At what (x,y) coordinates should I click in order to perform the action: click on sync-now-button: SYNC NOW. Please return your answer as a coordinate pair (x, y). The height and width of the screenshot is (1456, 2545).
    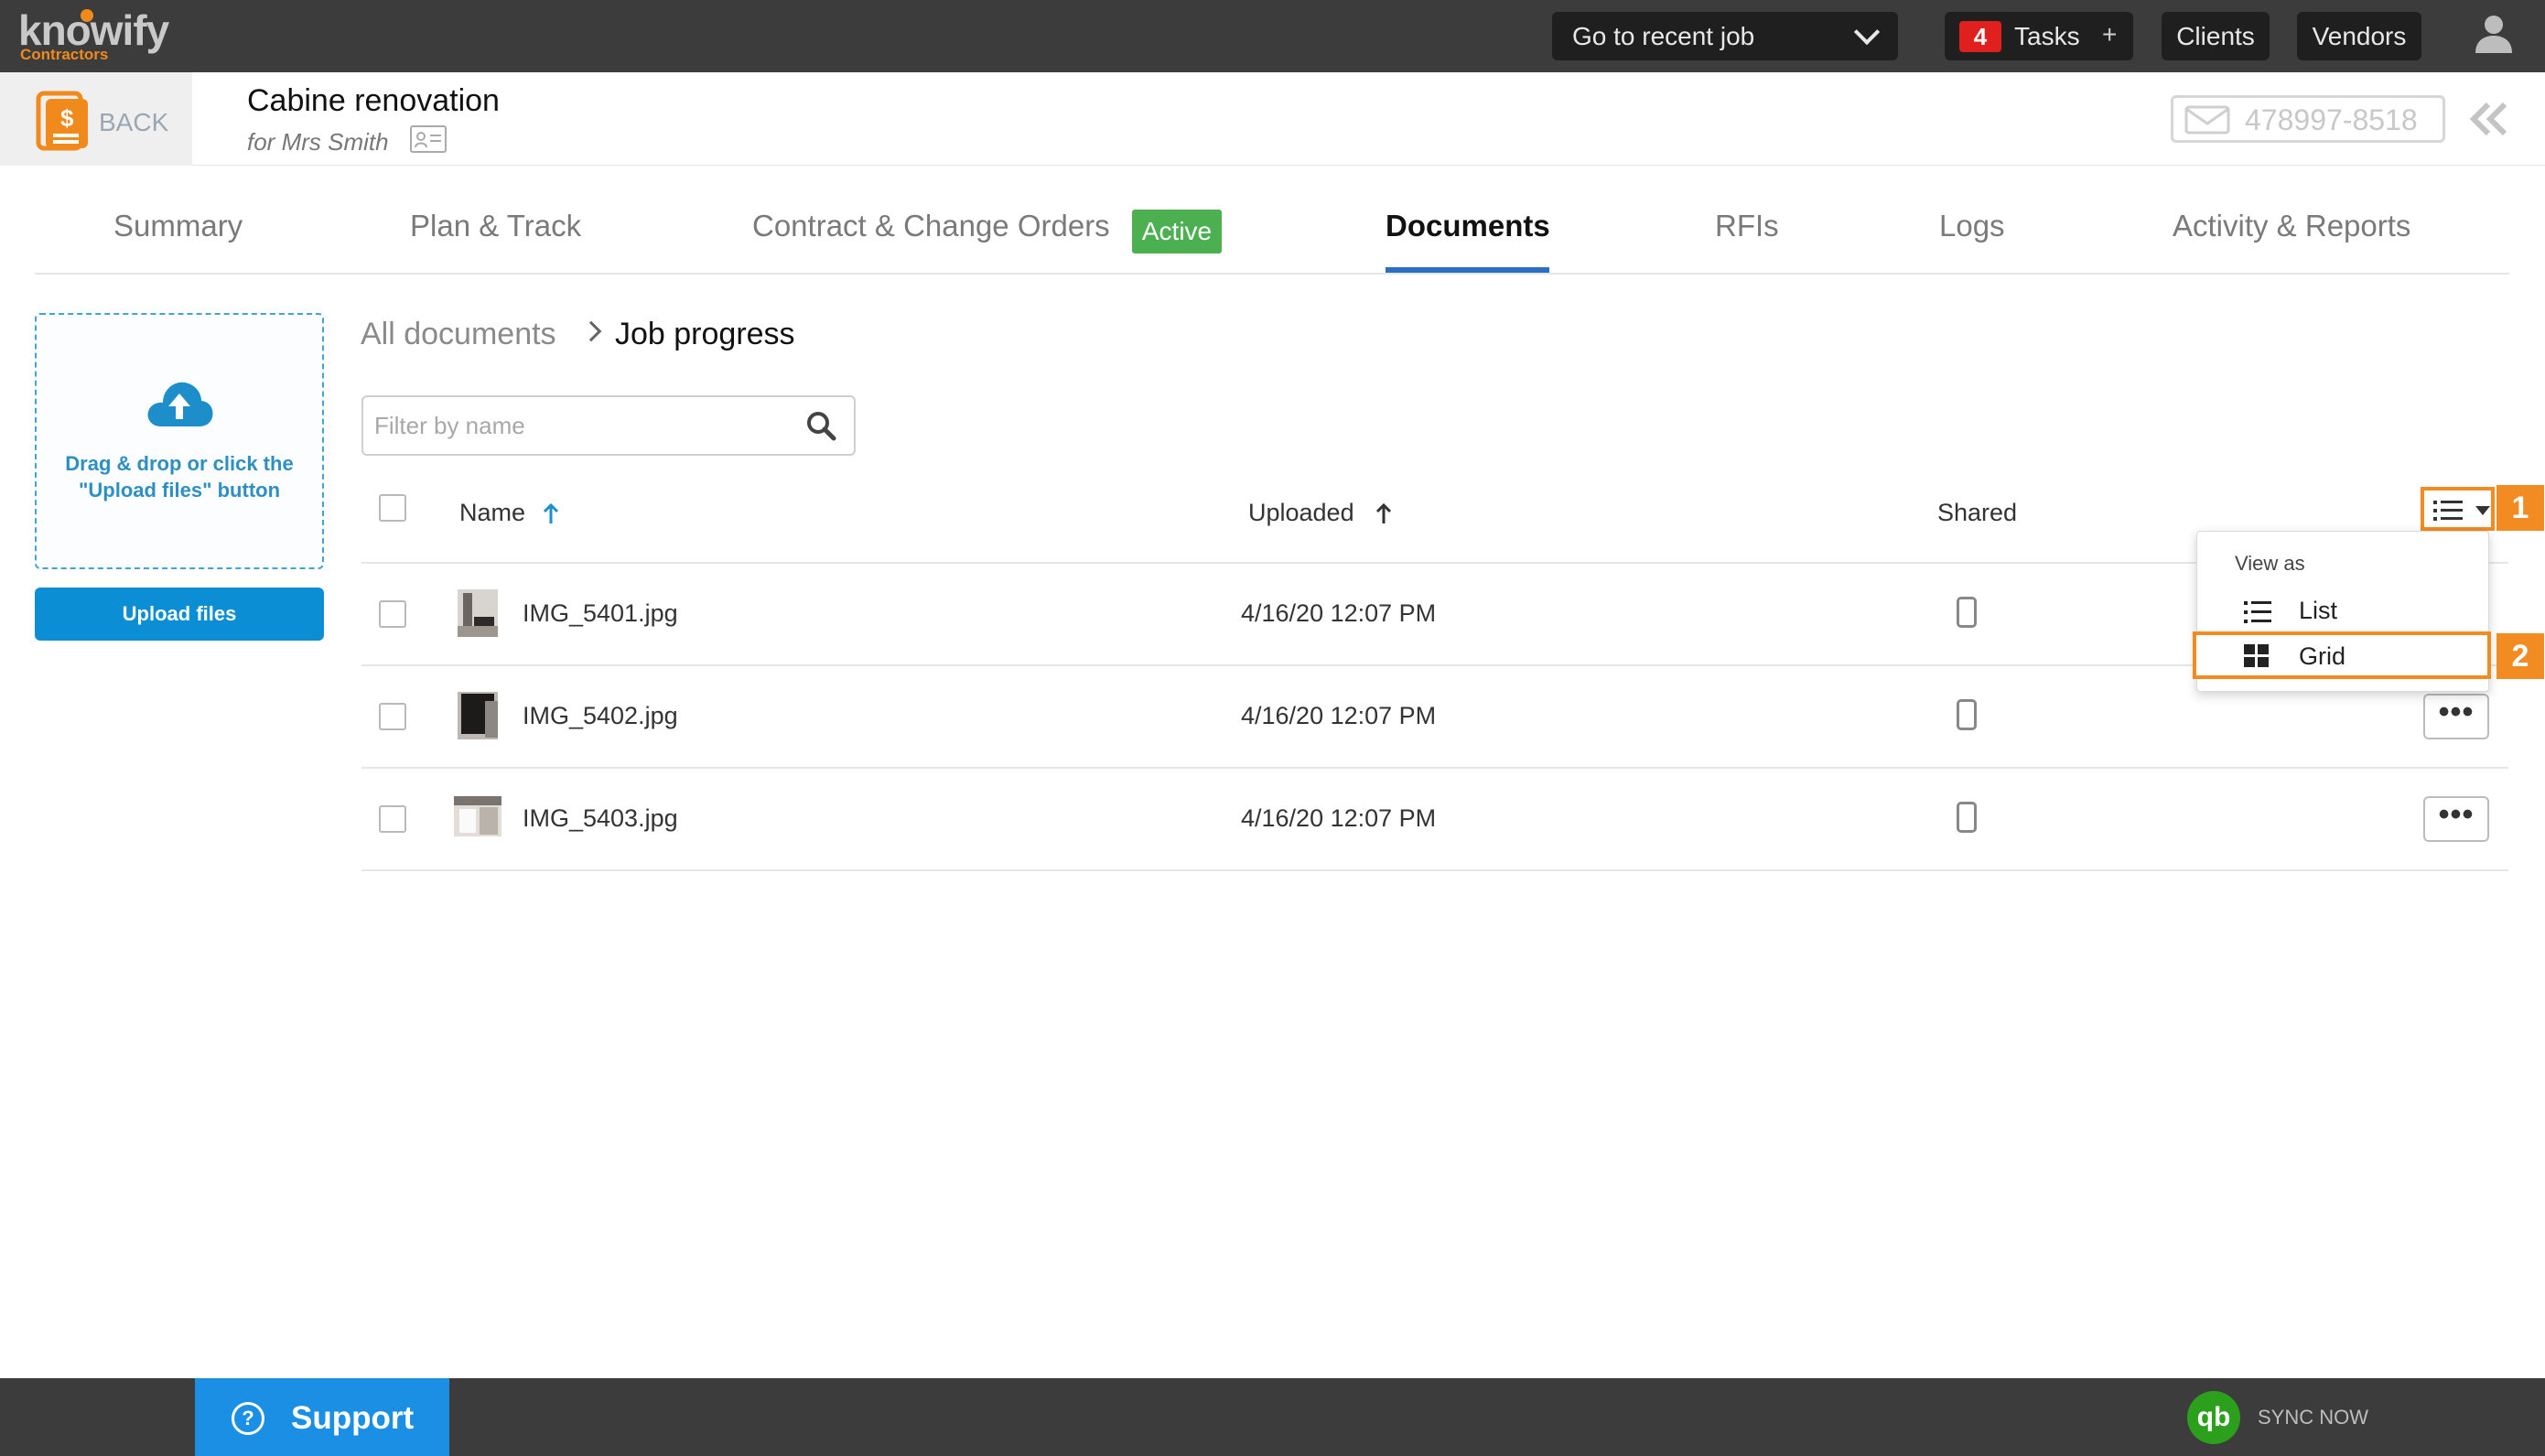
    Looking at the image, I should click on (2313, 1417).